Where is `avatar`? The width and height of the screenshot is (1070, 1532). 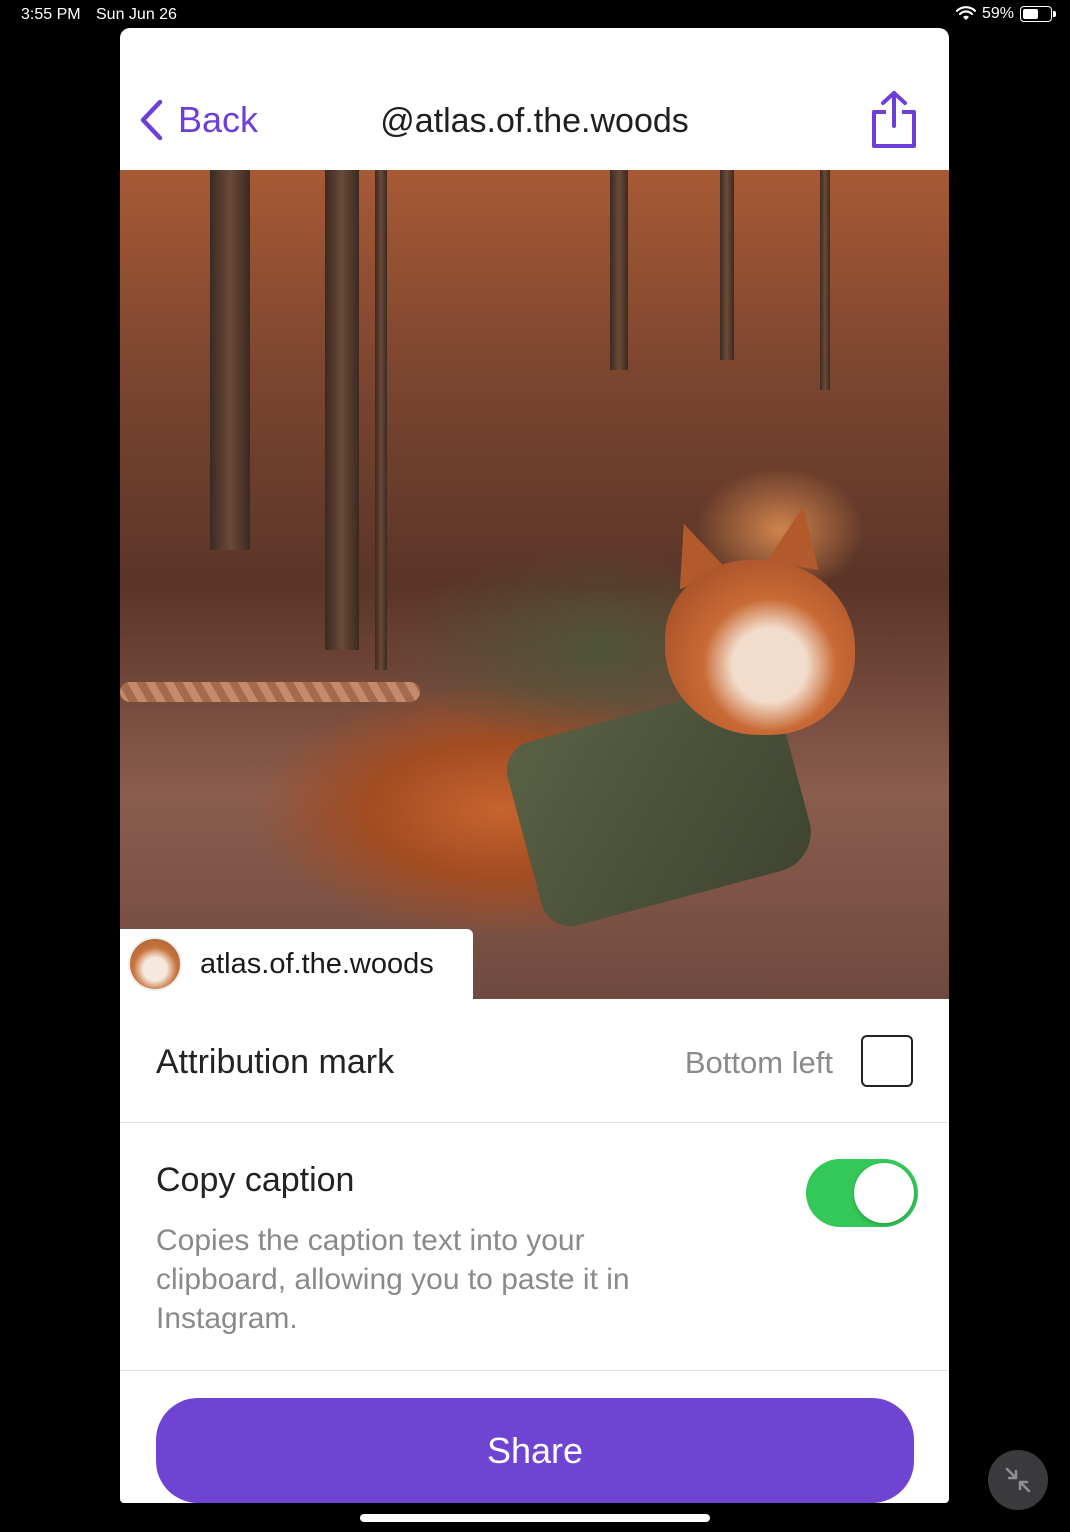 avatar is located at coordinates (155, 964).